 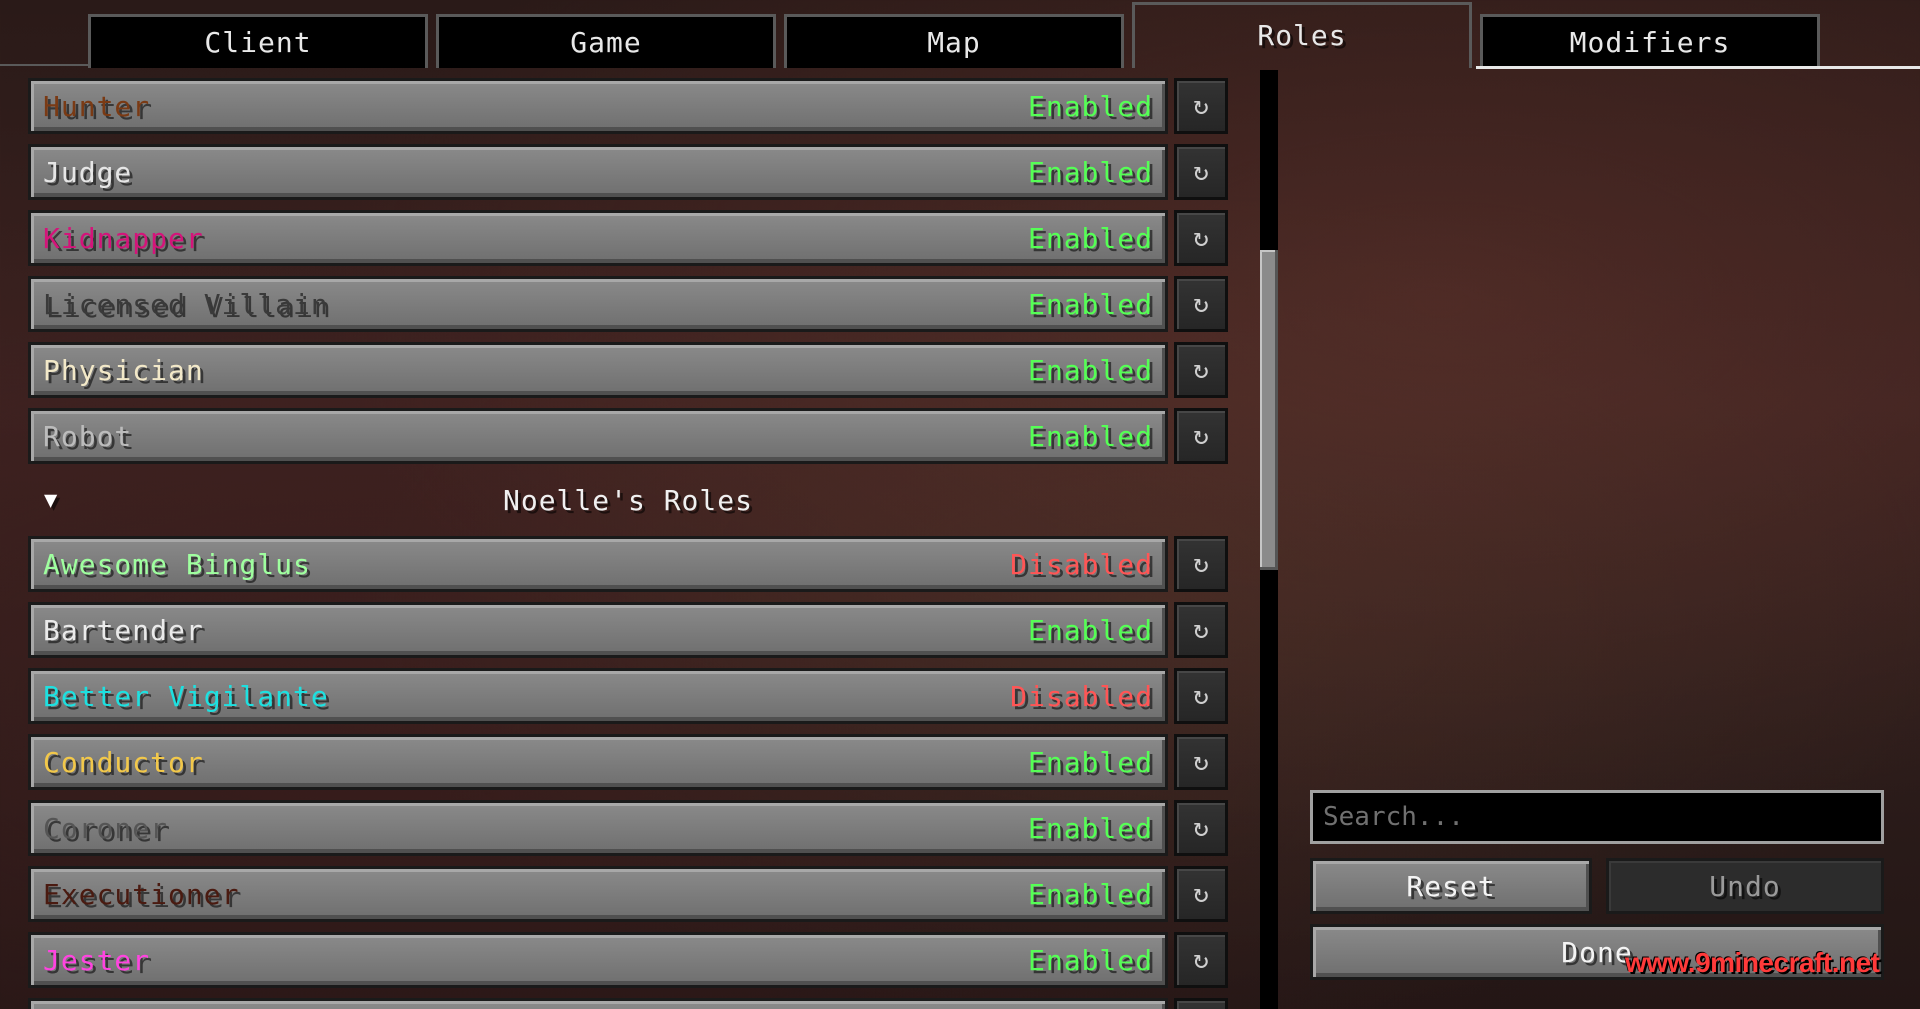 What do you see at coordinates (186, 696) in the screenshot?
I see `role-name: Better Vigilante` at bounding box center [186, 696].